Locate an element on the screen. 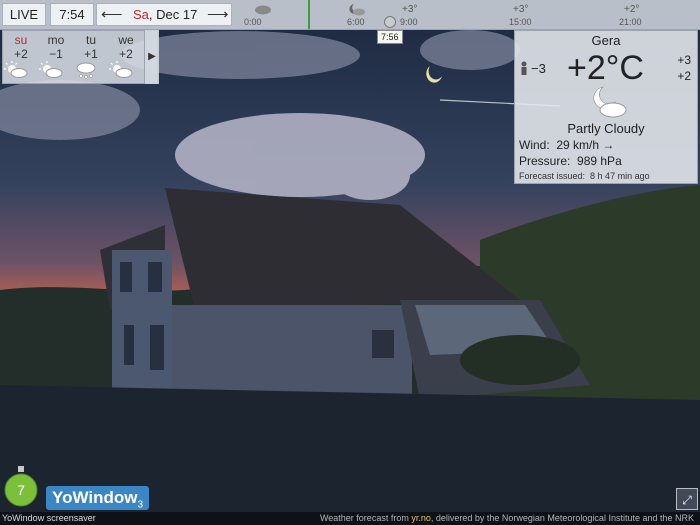 The width and height of the screenshot is (700, 525). date-navigator: ⟵ Sa, Dec 17 ⟶ is located at coordinates (164, 14).